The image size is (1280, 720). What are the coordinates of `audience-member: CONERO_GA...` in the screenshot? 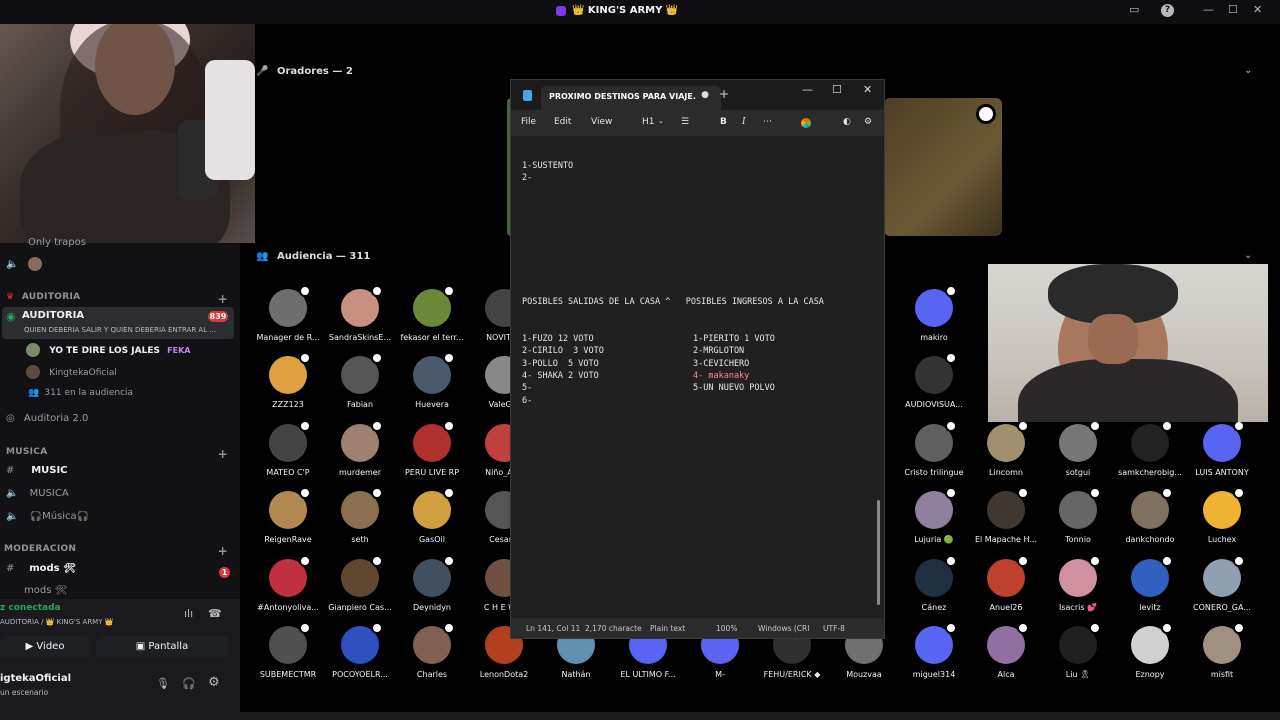 It's located at (1222, 583).